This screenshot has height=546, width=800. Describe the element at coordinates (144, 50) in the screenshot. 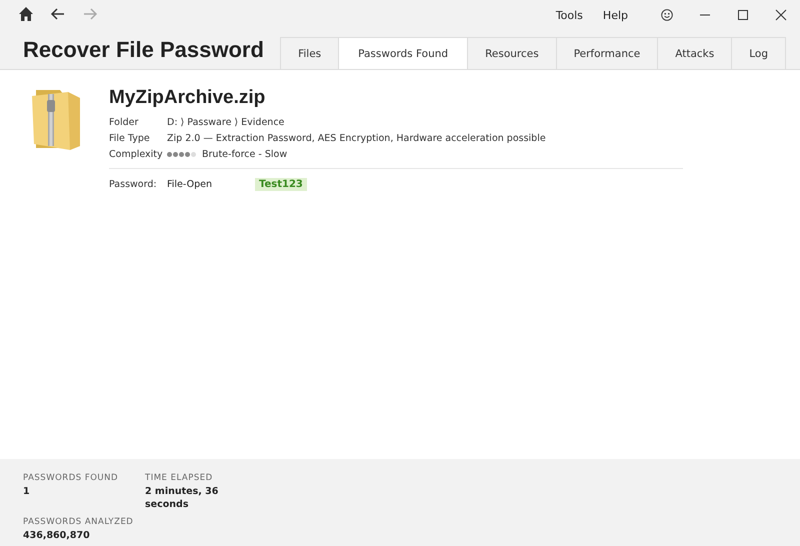

I see `page-title: Recover File Password` at that location.